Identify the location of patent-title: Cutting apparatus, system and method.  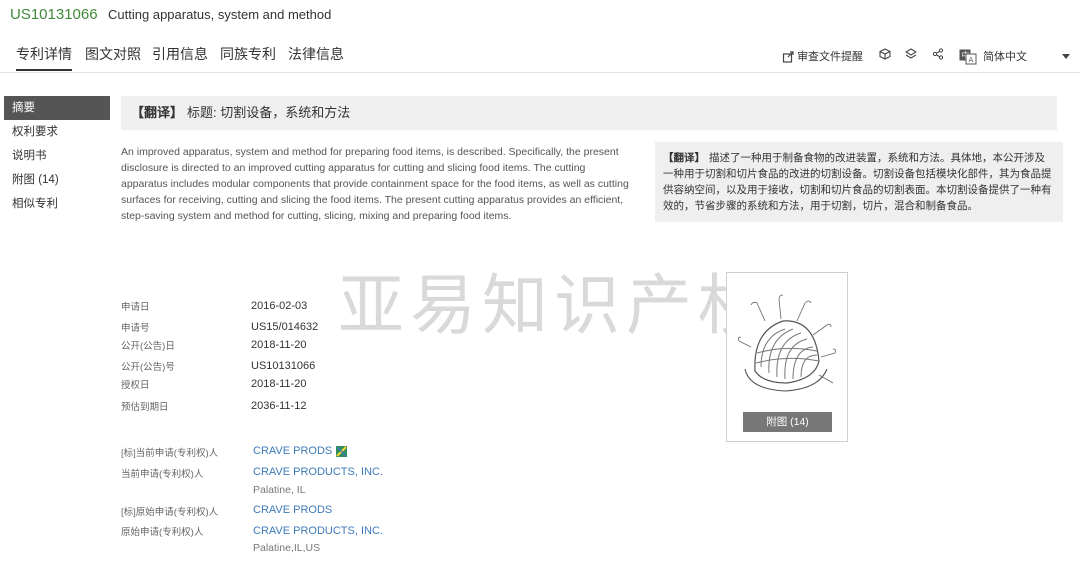
(220, 14).